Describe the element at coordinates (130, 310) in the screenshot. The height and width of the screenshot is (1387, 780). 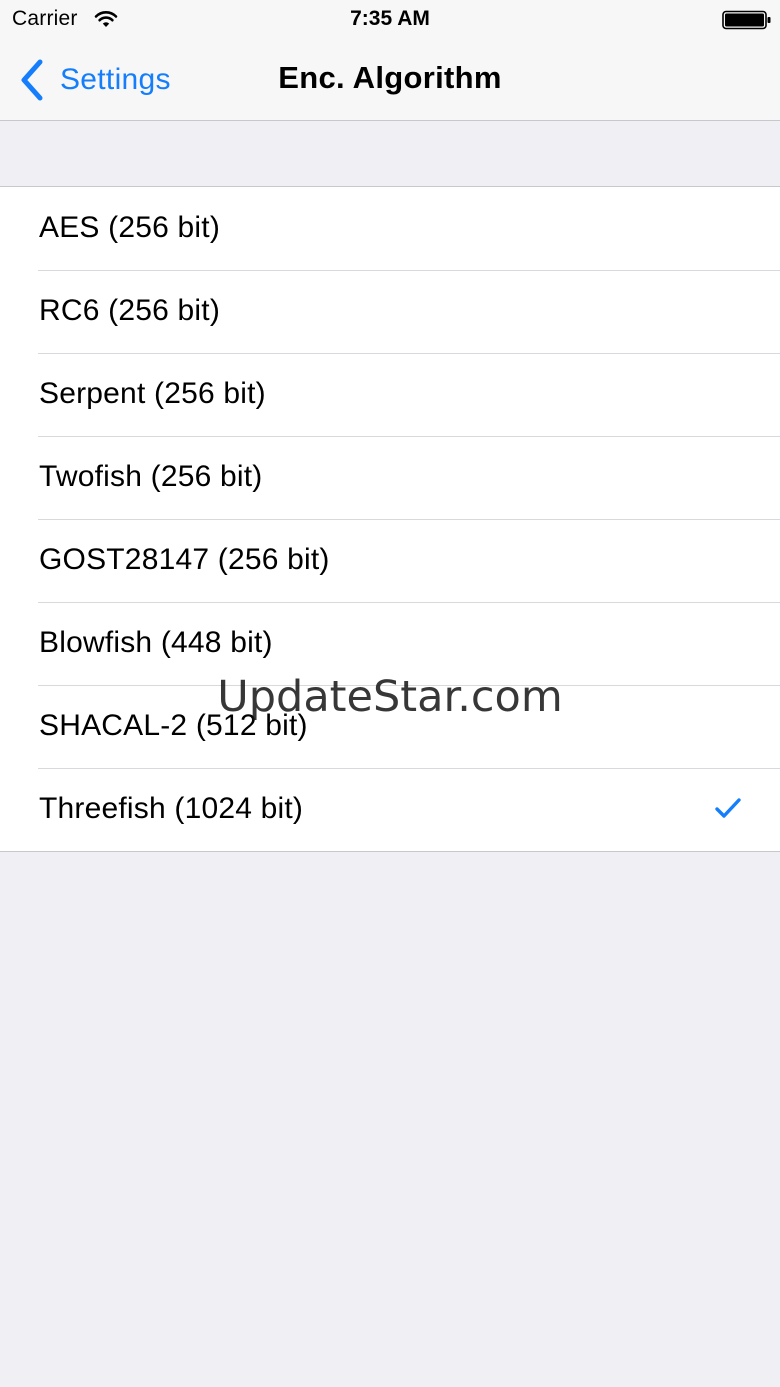
I see `algorithm-option-label: RC6 (256 bit)` at that location.